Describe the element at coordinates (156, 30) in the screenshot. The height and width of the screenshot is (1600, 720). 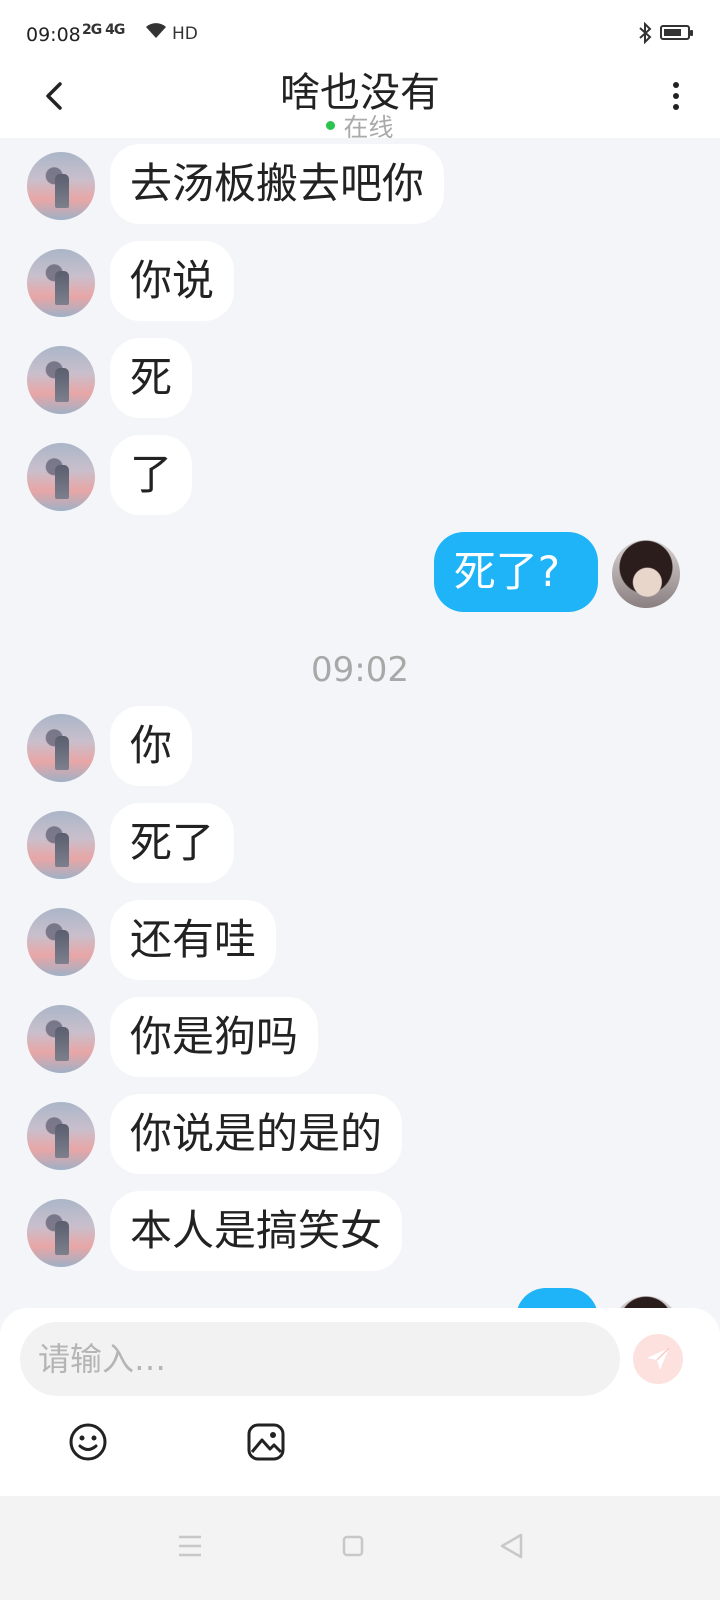
I see `wifi-icon` at that location.